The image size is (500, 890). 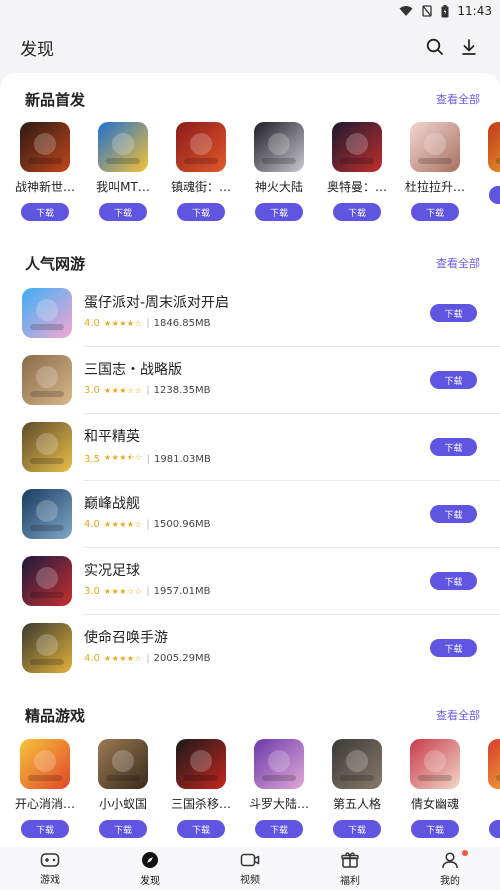 I want to click on app-tile: 奥特曼：… 下载, so click(x=357, y=171).